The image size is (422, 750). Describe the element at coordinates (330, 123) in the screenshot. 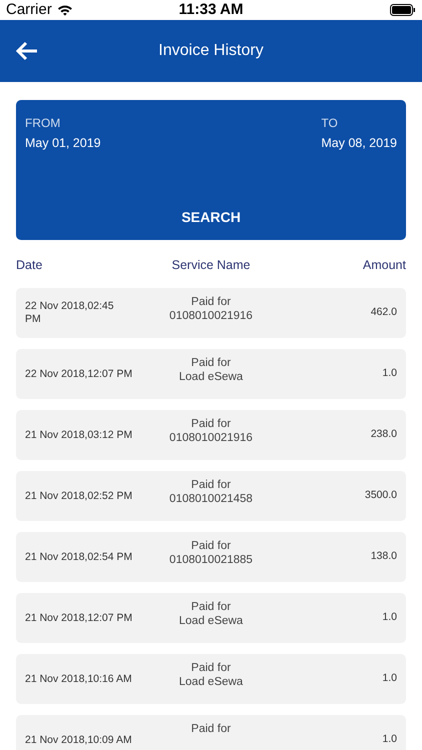

I see `to-label: TO` at that location.